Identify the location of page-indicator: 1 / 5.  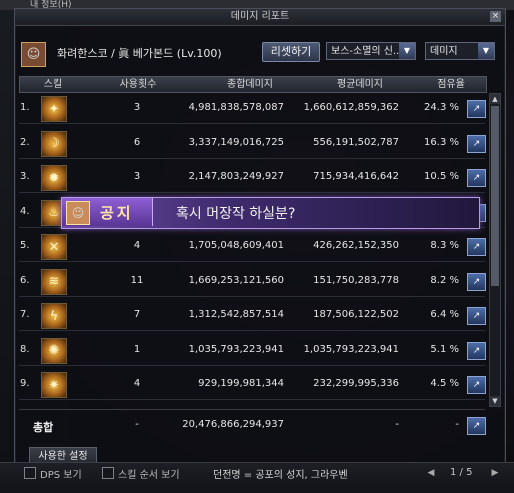
(461, 472).